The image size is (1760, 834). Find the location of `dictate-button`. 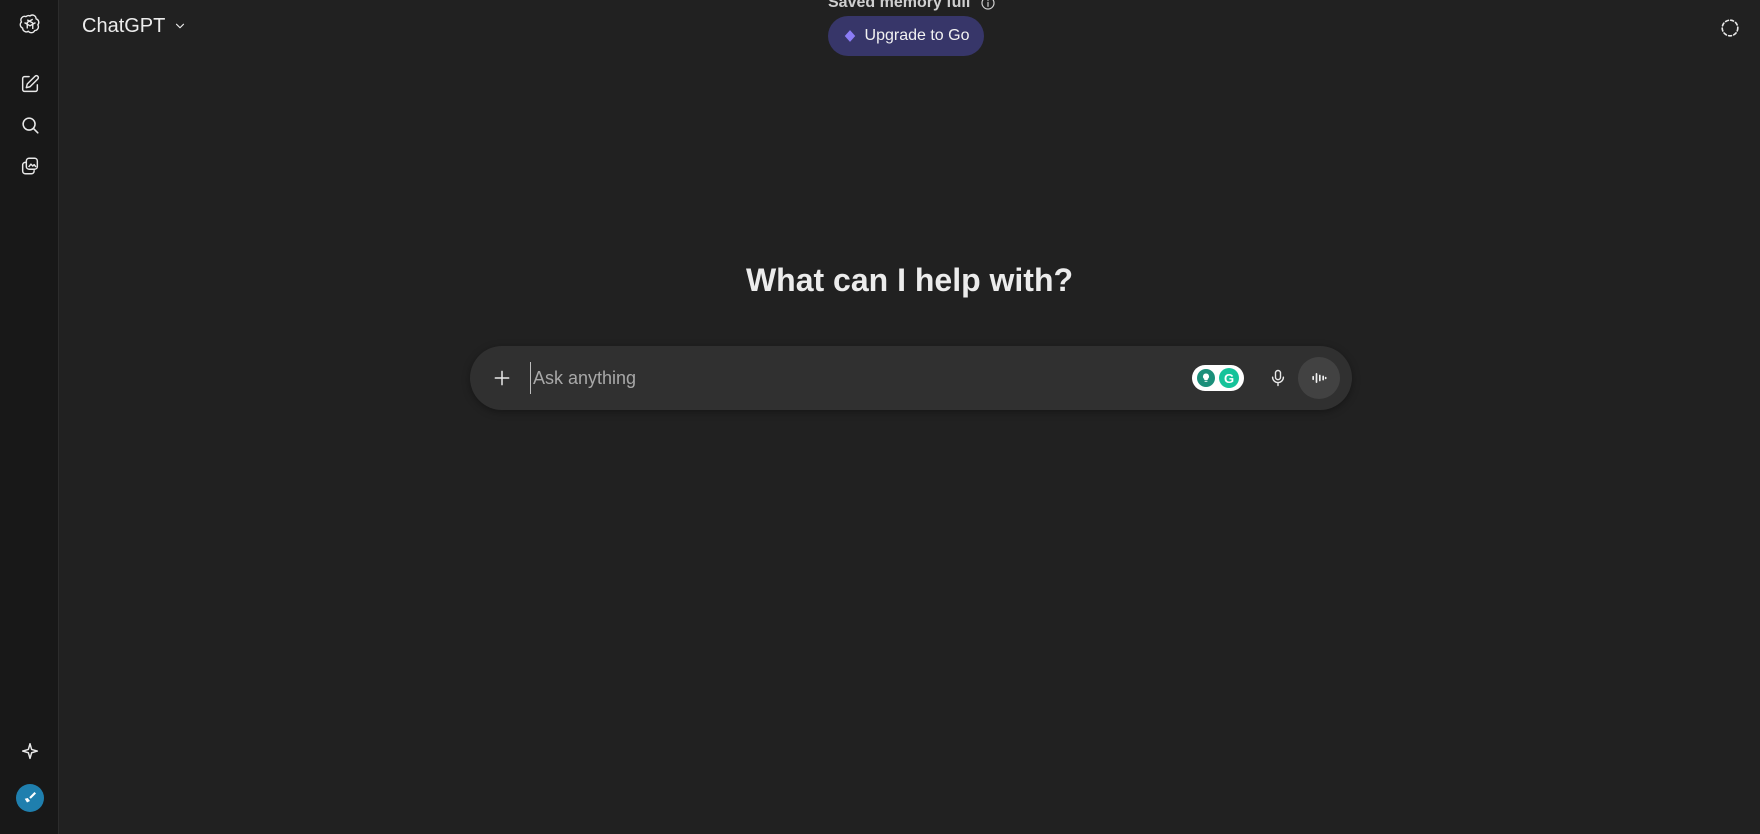

dictate-button is located at coordinates (1278, 378).